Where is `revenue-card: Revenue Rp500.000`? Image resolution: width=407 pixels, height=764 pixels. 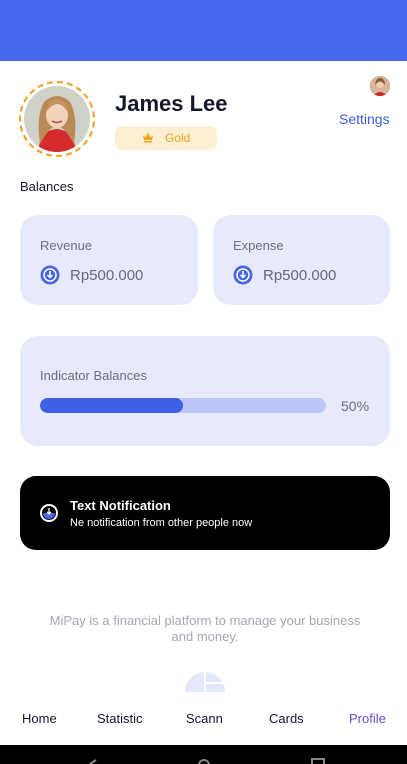 revenue-card: Revenue Rp500.000 is located at coordinates (109, 260).